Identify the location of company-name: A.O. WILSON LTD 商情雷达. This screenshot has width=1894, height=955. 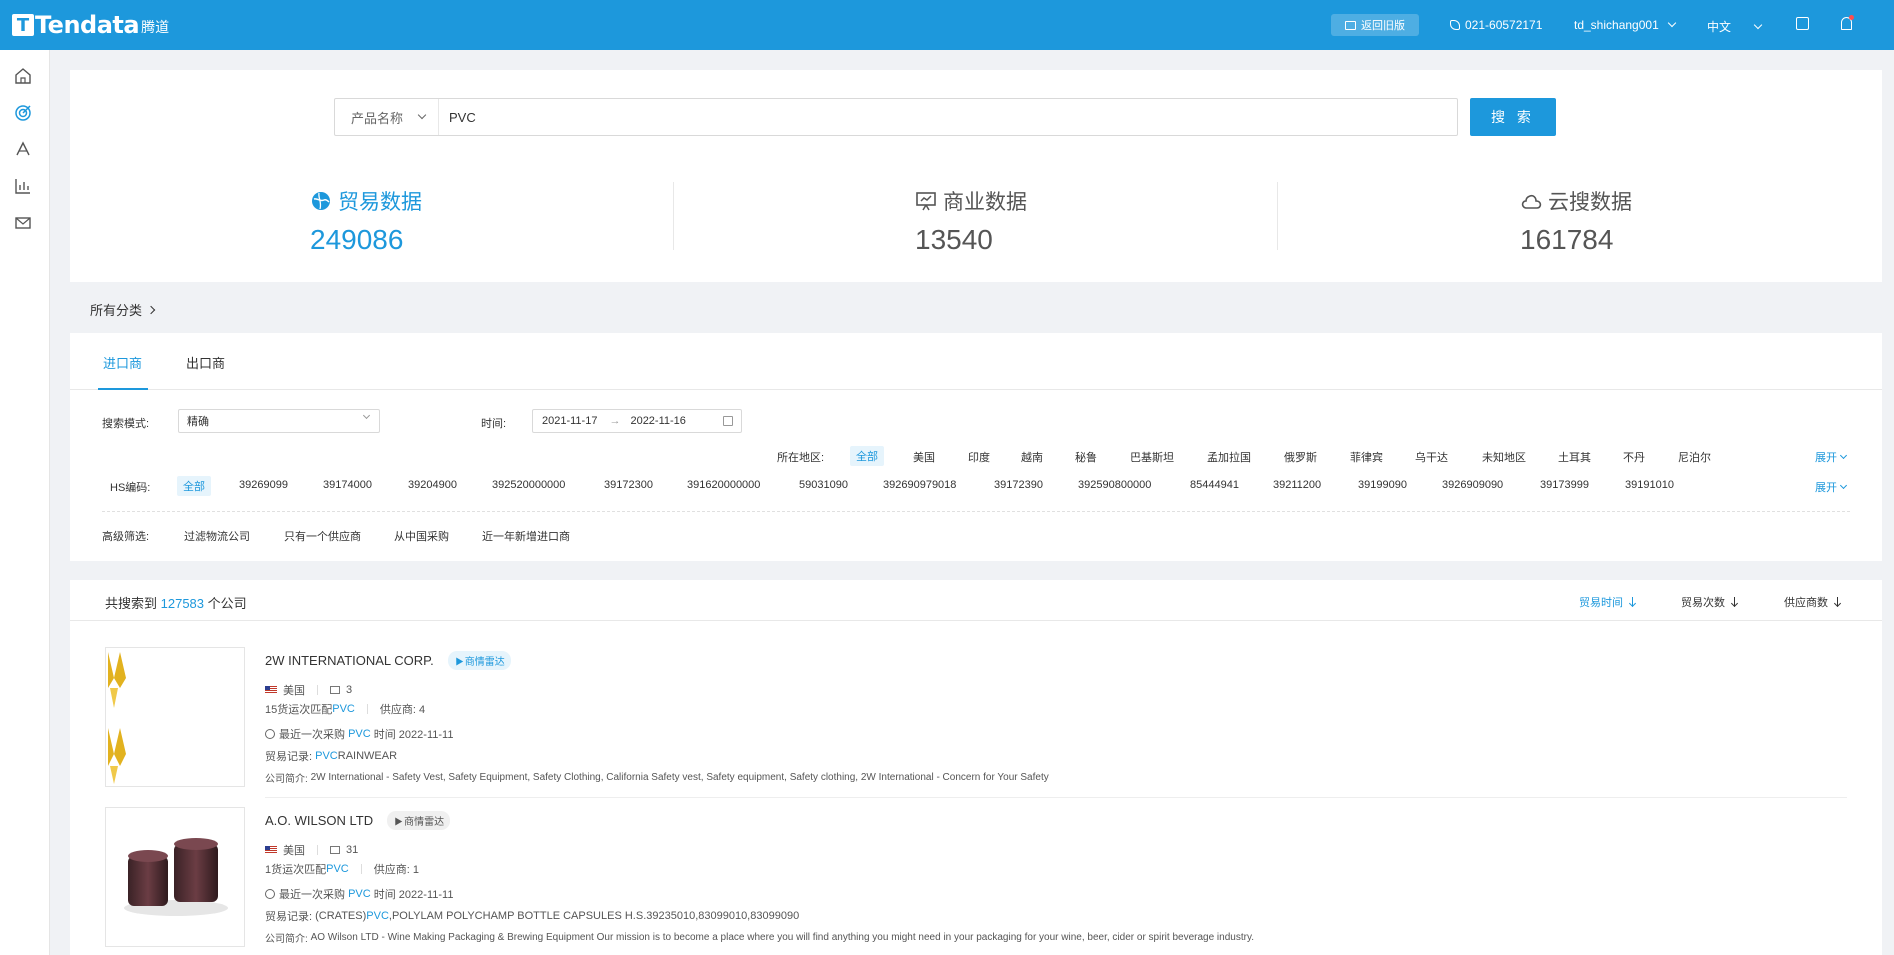
(358, 820).